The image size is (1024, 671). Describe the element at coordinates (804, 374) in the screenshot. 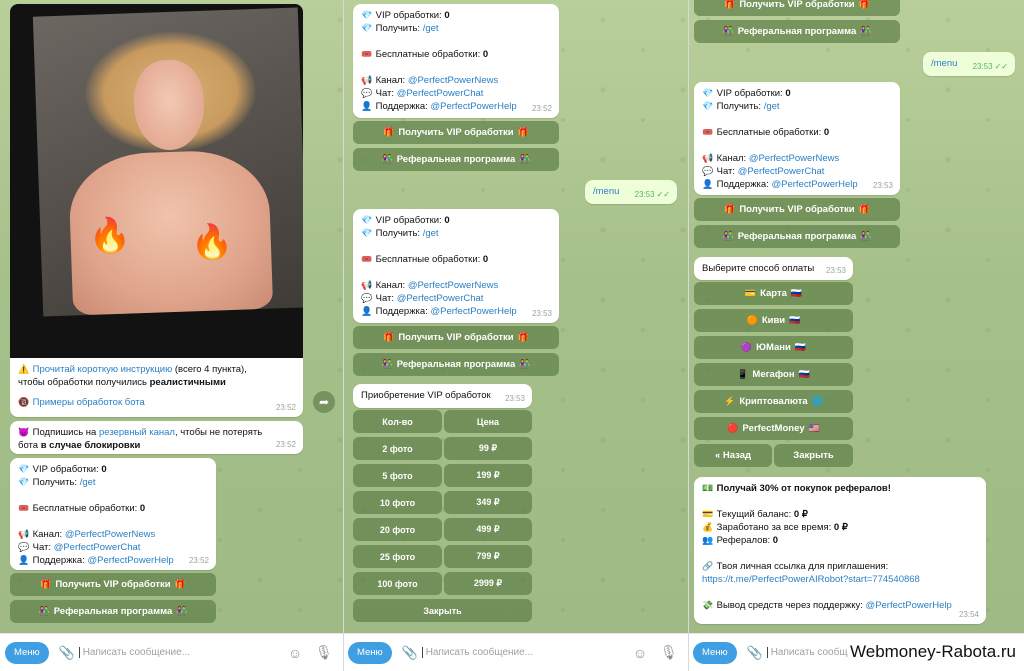

I see `russia-flag-icon: 🇷🇺` at that location.